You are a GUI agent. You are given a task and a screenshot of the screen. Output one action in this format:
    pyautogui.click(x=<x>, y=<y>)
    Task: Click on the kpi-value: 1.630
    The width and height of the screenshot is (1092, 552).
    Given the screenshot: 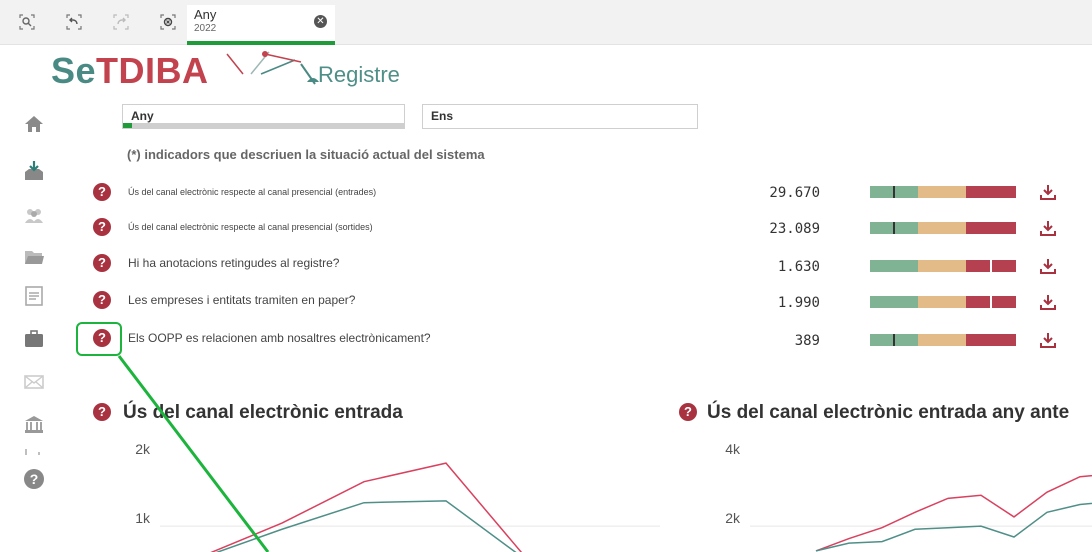 What is the action you would take?
    pyautogui.click(x=798, y=267)
    